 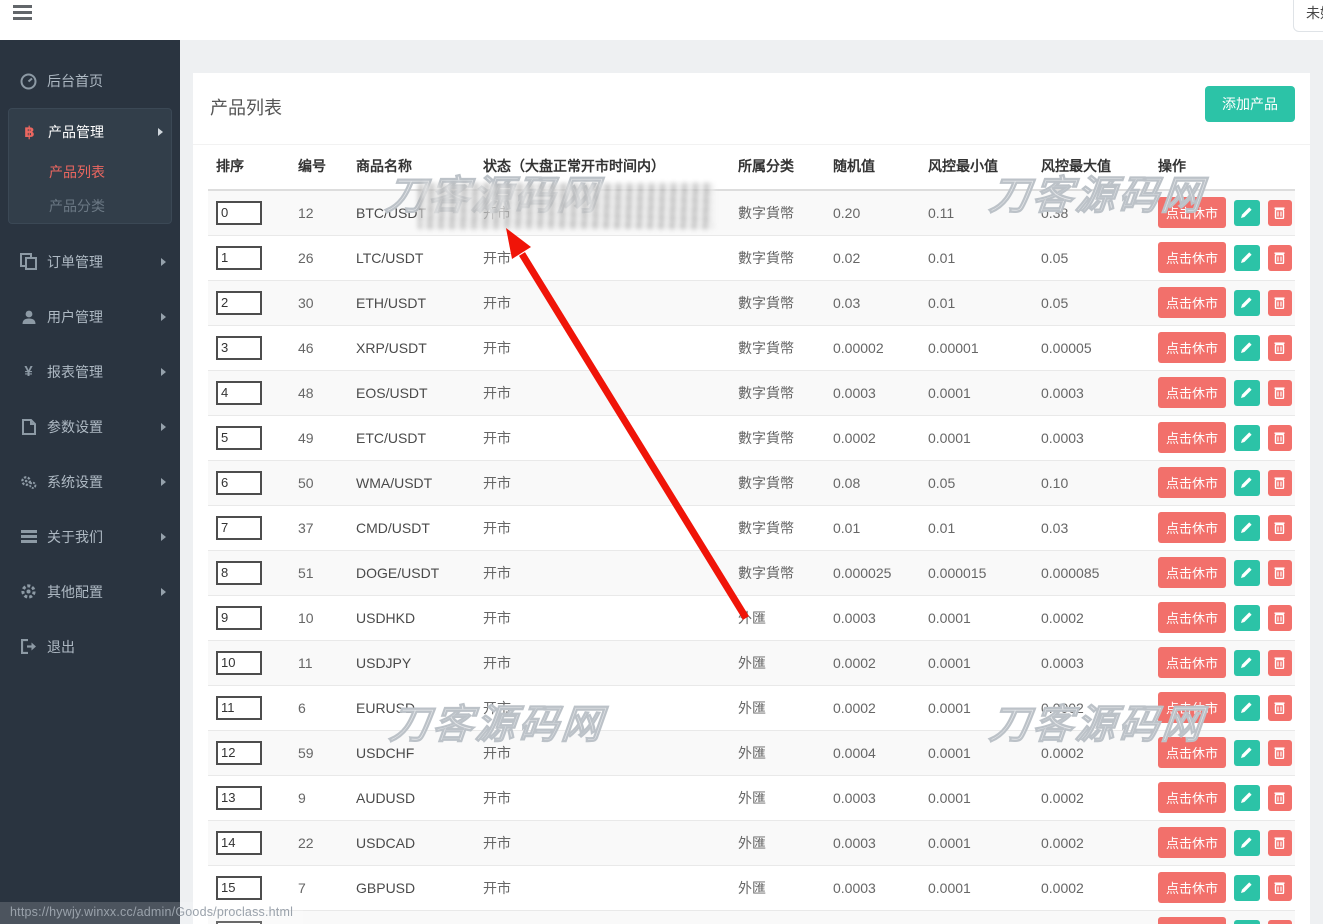 What do you see at coordinates (1308, 16) in the screenshot?
I see `user-badge: 未姓` at bounding box center [1308, 16].